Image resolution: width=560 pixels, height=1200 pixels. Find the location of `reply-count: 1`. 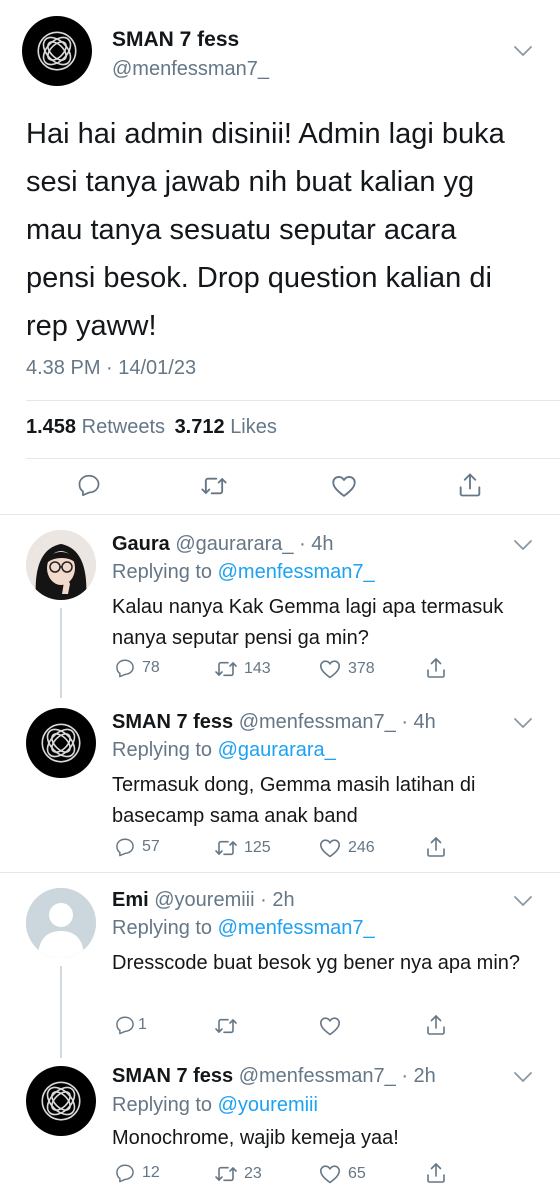

reply-count: 1 is located at coordinates (142, 1024).